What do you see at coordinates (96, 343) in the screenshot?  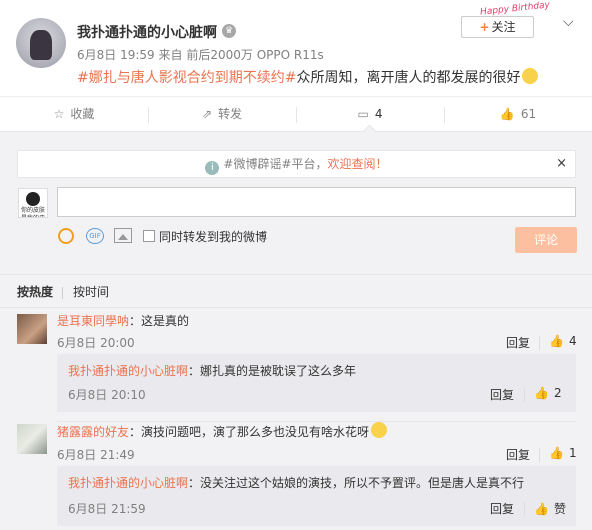 I see `comment-time: 6月8日 20:00` at bounding box center [96, 343].